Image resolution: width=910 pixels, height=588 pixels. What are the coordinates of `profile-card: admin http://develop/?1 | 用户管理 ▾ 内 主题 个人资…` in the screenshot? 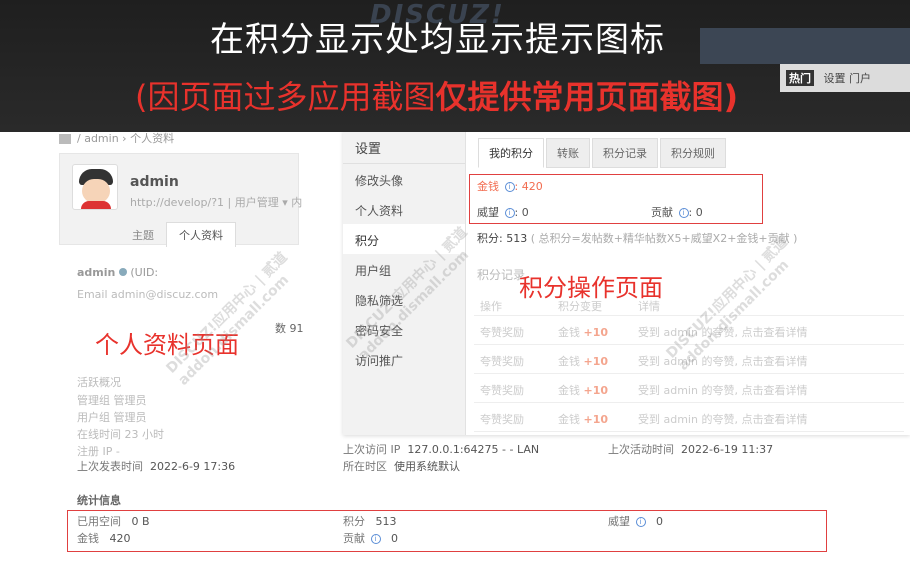 It's located at (181, 200).